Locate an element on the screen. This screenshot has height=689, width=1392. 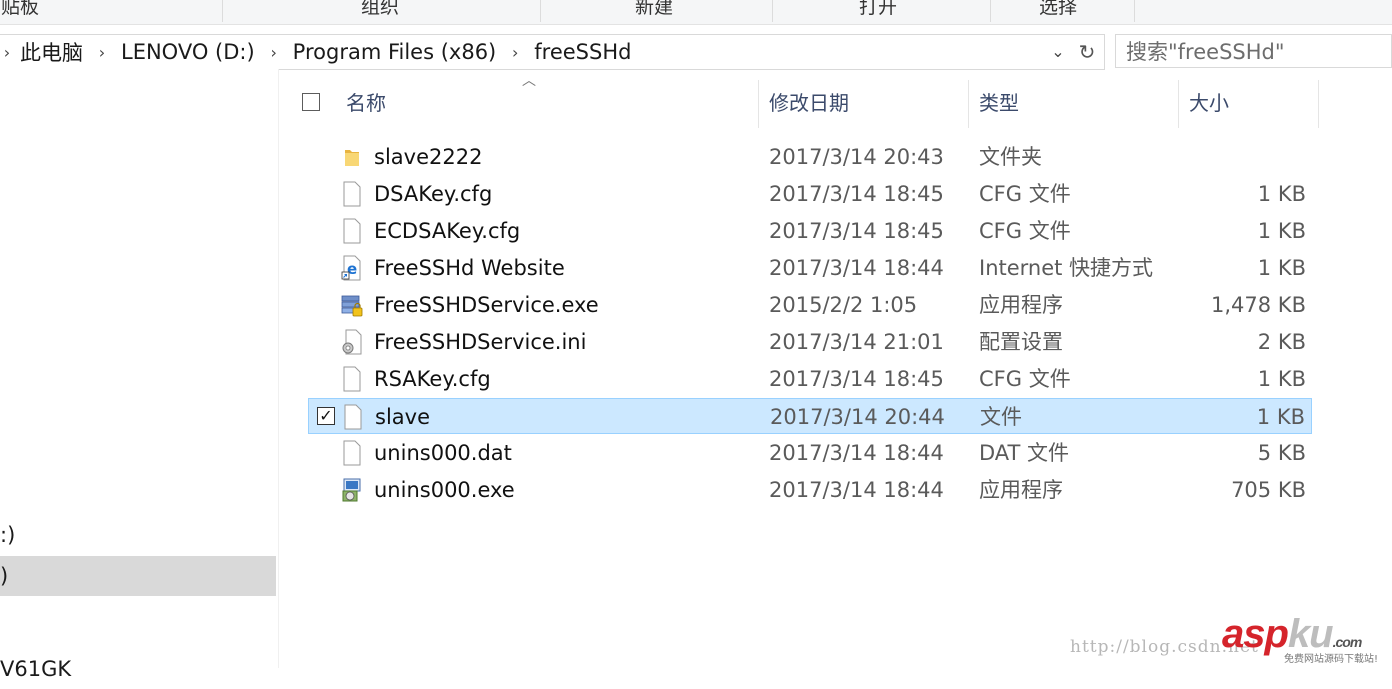
file-date: 2017/3/14 20:44 is located at coordinates (857, 417).